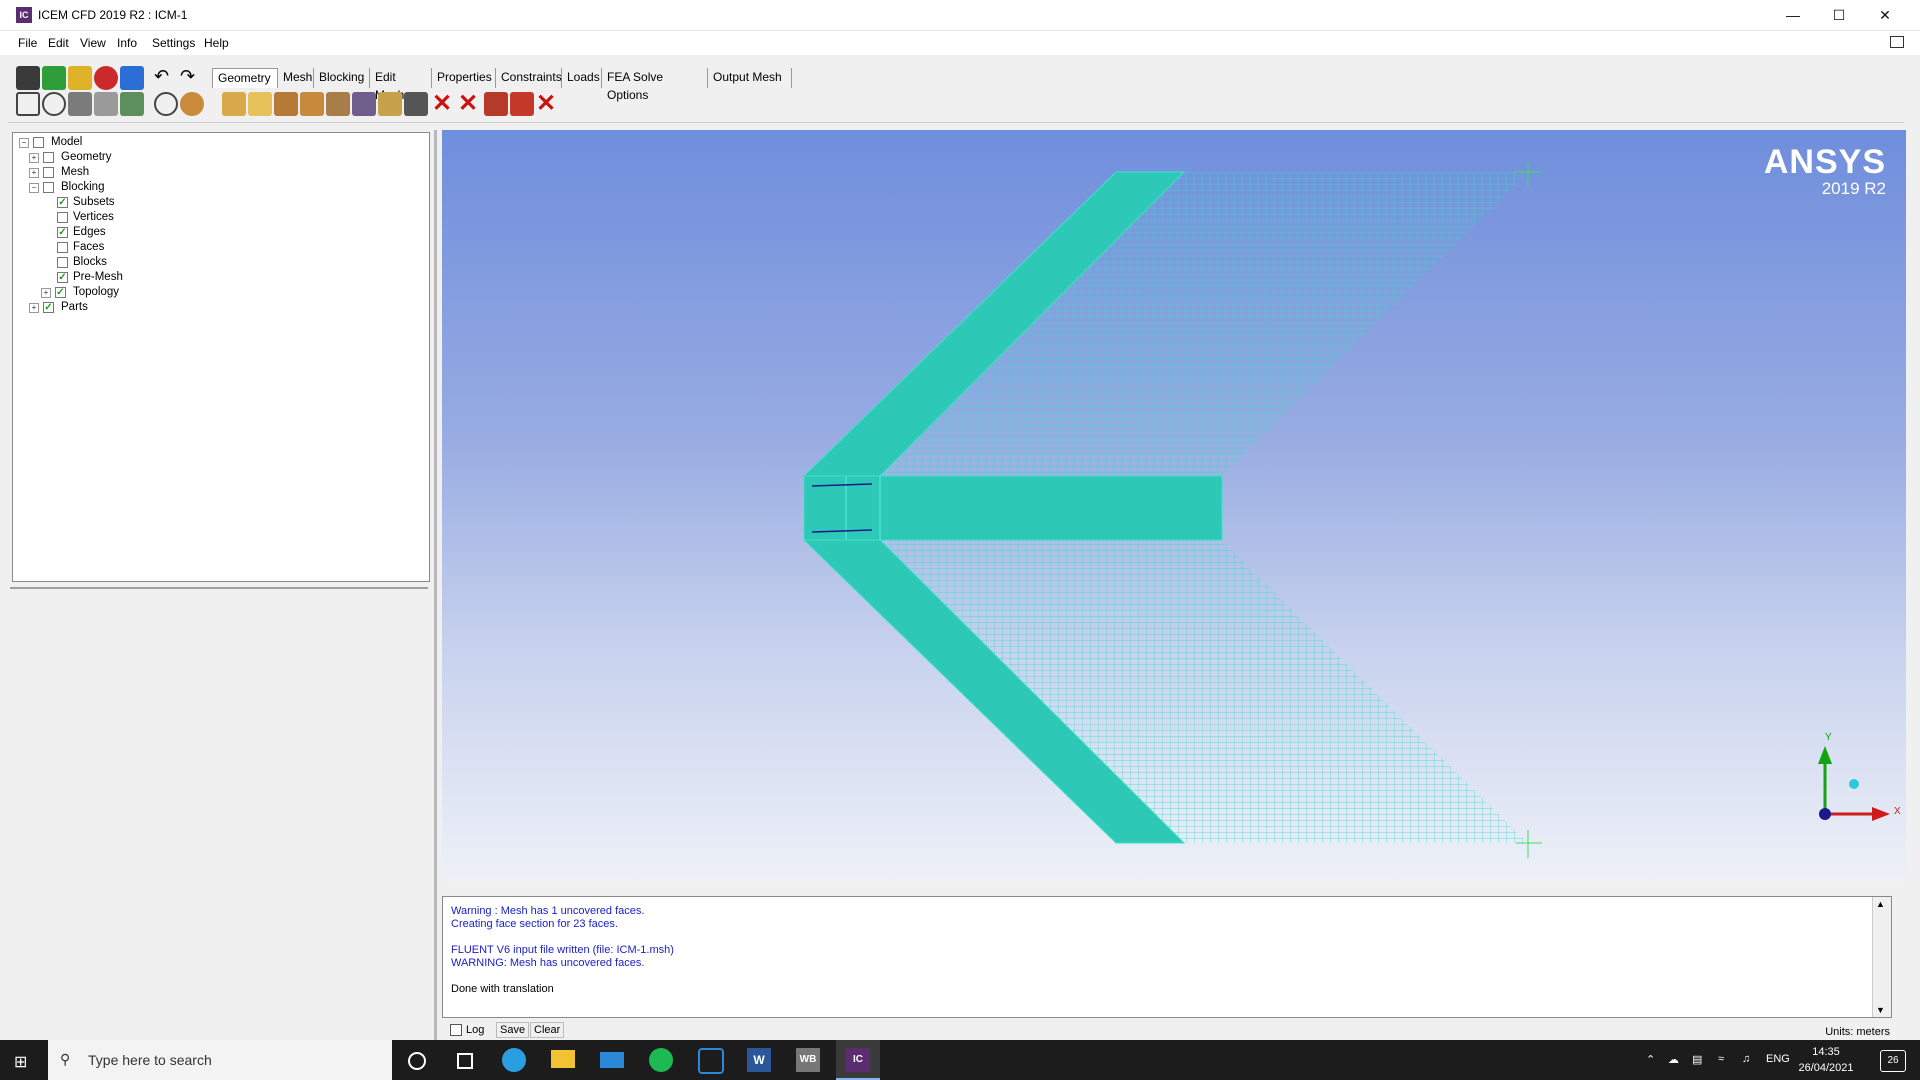 This screenshot has height=1080, width=1920. Describe the element at coordinates (132, 104) in the screenshot. I see `view-icon` at that location.